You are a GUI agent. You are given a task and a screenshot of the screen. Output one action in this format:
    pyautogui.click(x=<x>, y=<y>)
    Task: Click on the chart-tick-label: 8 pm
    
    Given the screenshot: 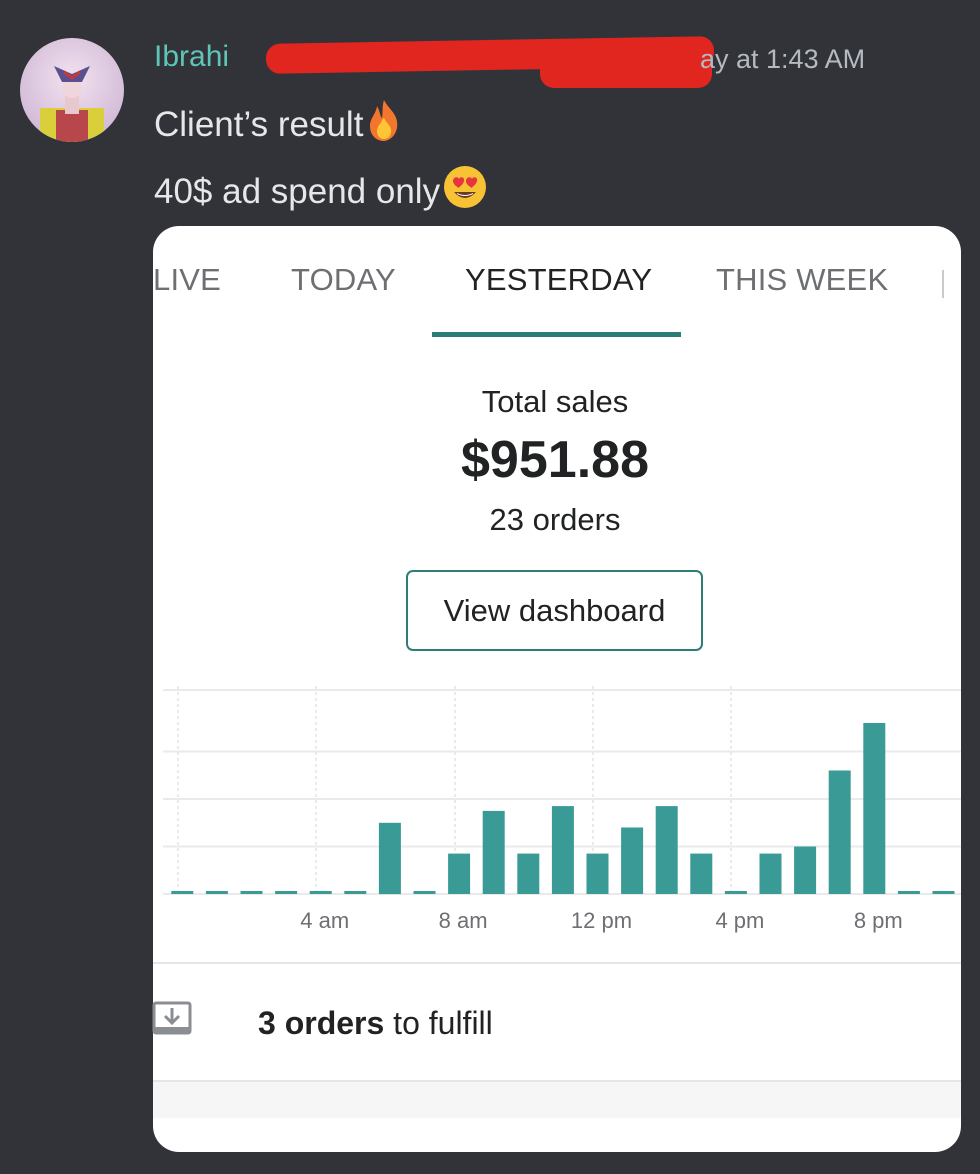 What is the action you would take?
    pyautogui.click(x=878, y=920)
    